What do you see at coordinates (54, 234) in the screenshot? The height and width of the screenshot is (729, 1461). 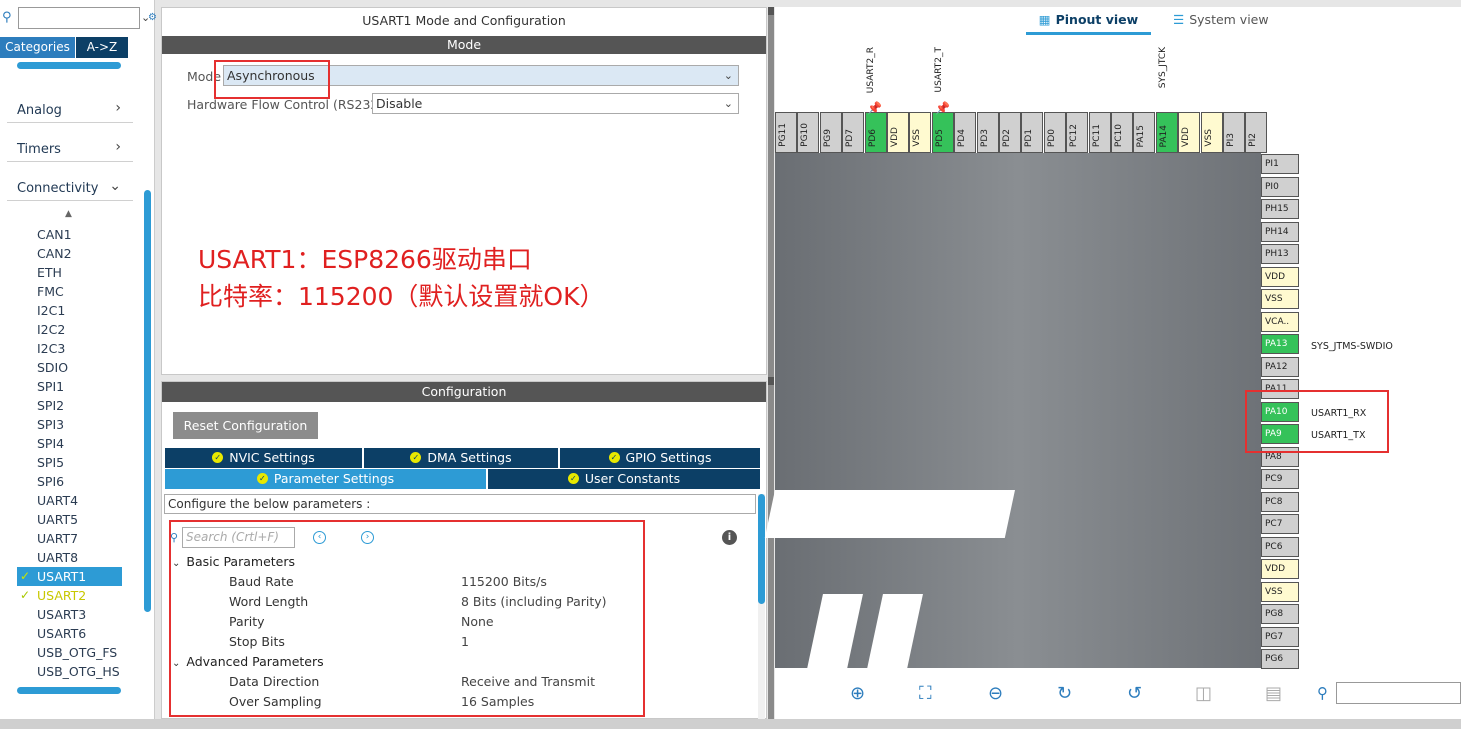 I see `peripheral-item-can1: CAN1` at bounding box center [54, 234].